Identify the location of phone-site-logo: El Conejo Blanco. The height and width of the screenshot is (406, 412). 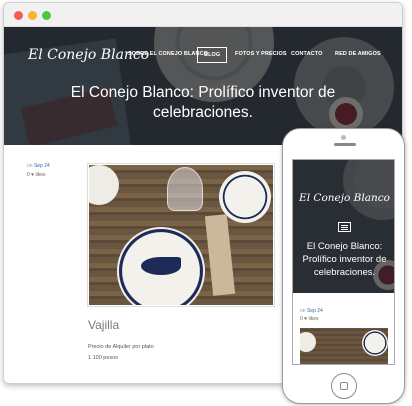
(343, 198).